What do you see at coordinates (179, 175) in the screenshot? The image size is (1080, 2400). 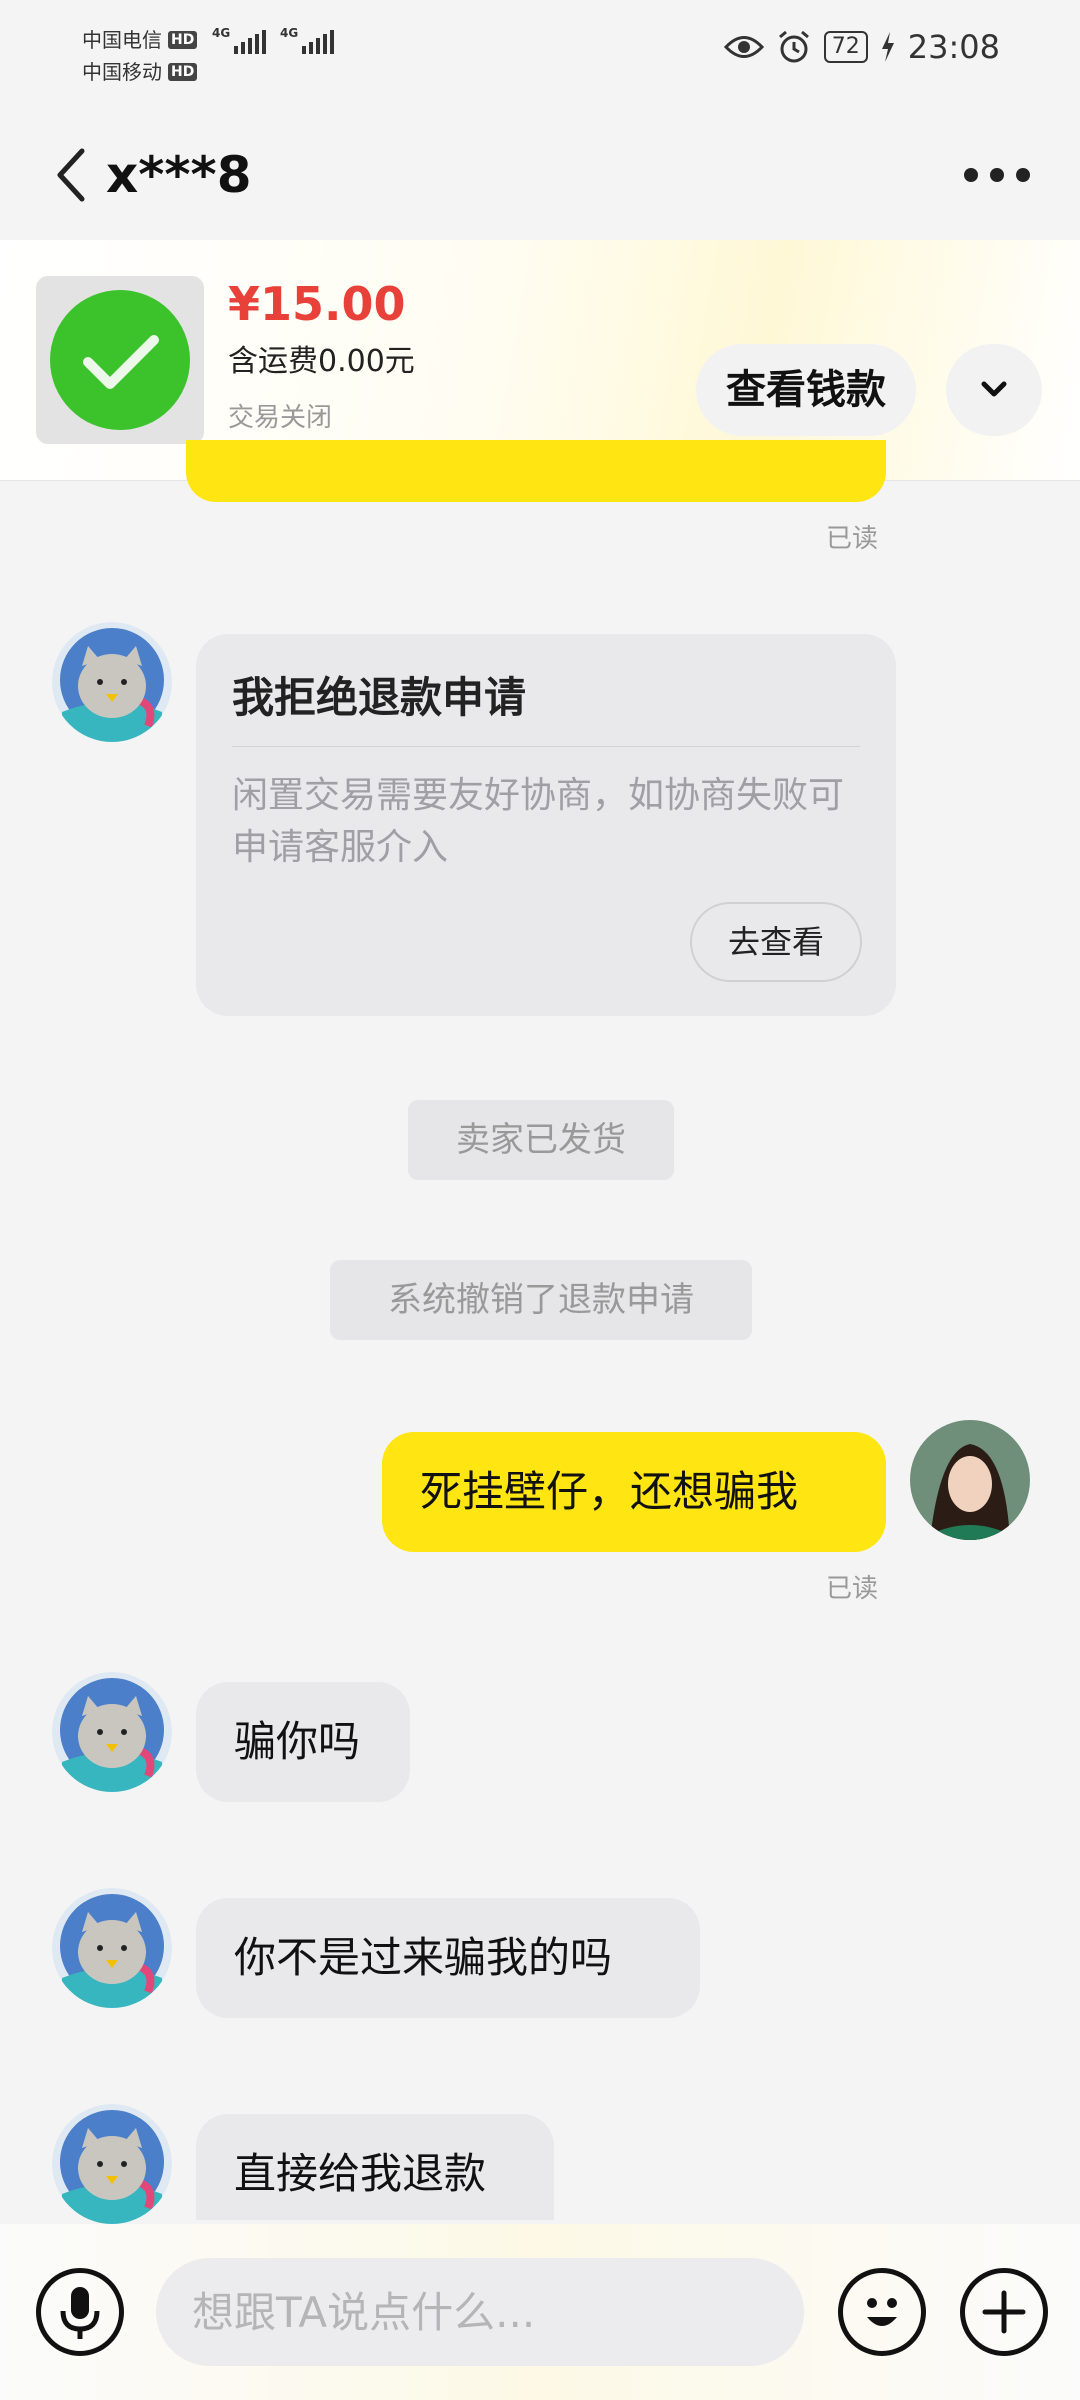 I see `chat-partner-name: x***8` at bounding box center [179, 175].